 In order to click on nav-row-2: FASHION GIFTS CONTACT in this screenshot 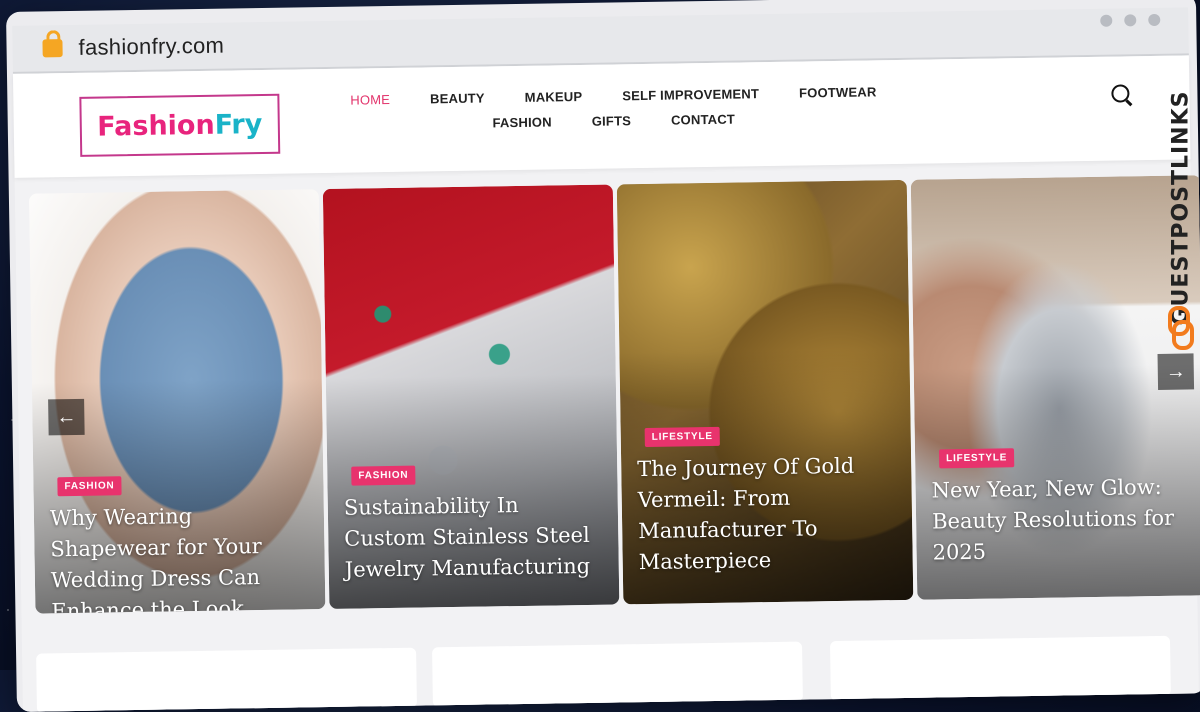, I will do `click(614, 121)`.